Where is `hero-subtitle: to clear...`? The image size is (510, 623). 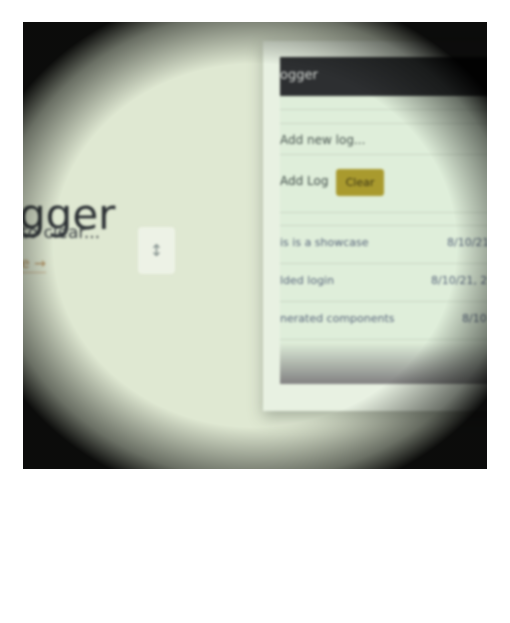 hero-subtitle: to clear... is located at coordinates (62, 233).